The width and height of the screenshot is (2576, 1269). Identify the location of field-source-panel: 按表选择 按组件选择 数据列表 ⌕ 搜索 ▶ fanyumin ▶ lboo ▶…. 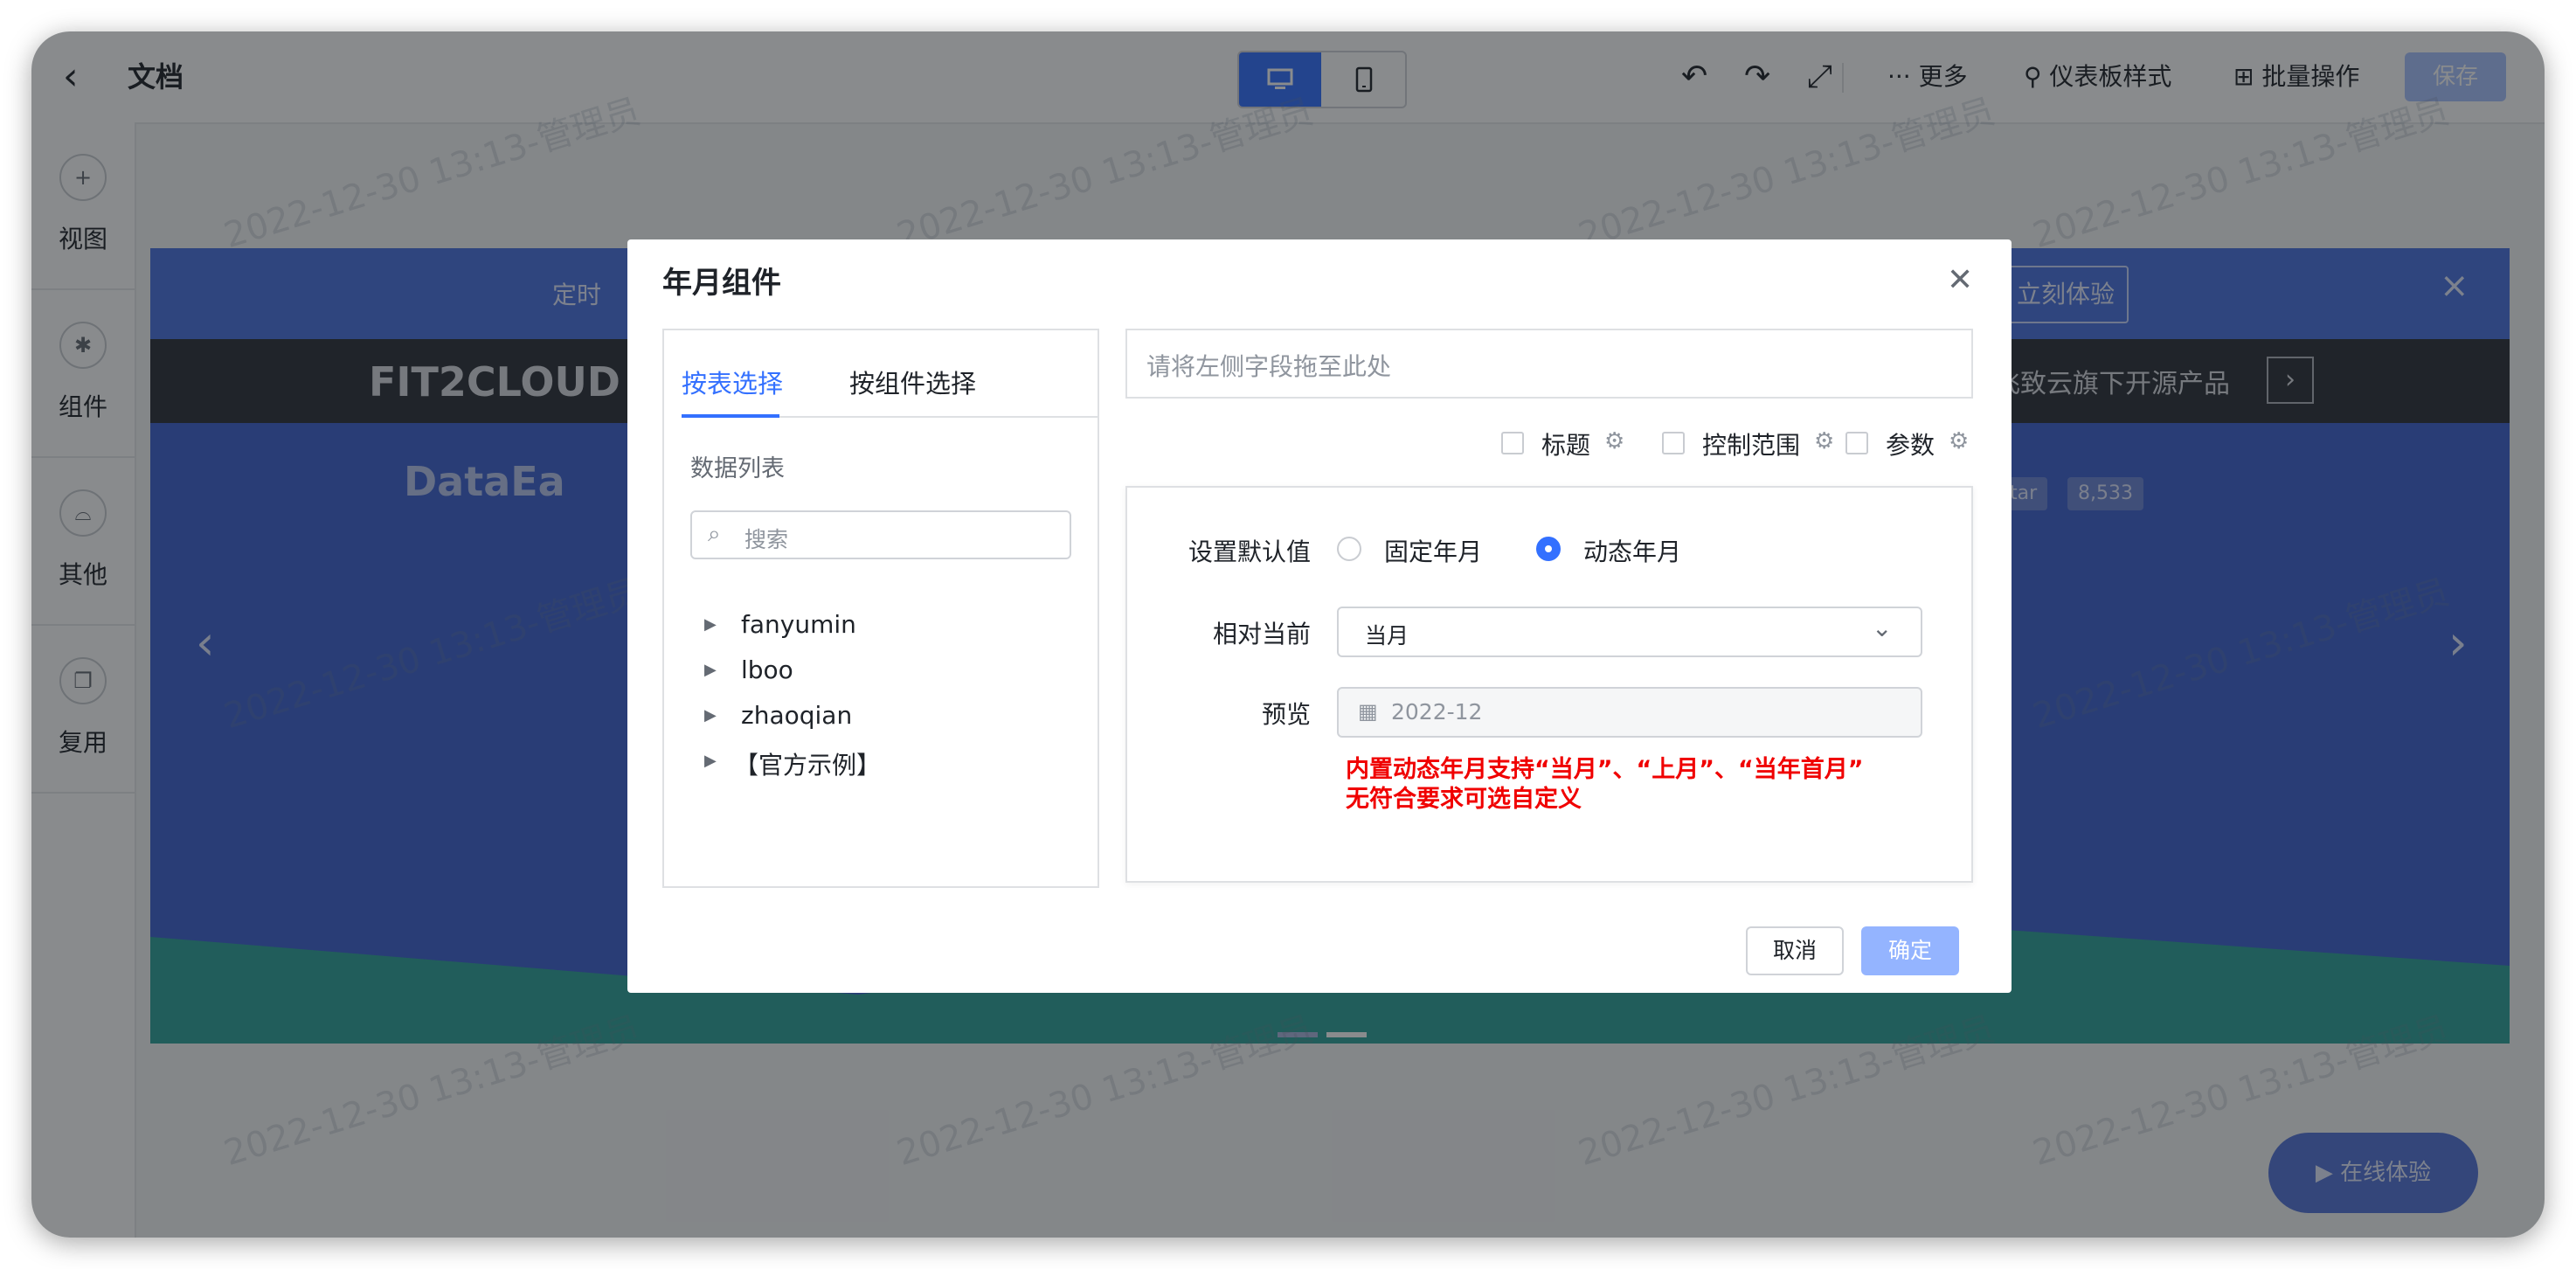
(880, 608).